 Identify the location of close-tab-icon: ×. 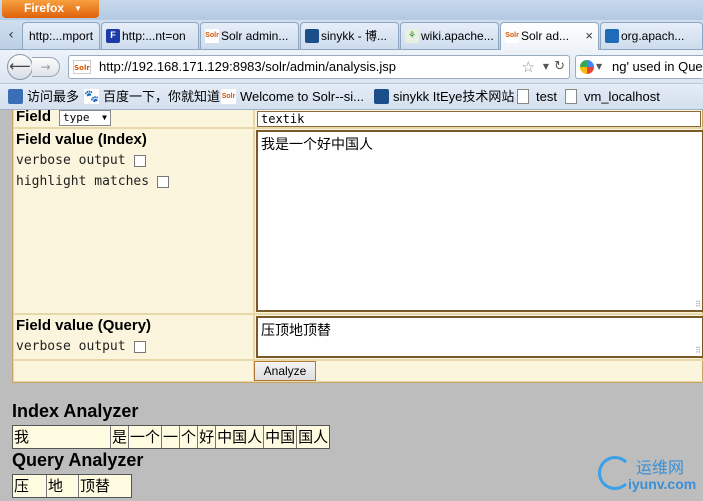
(589, 36).